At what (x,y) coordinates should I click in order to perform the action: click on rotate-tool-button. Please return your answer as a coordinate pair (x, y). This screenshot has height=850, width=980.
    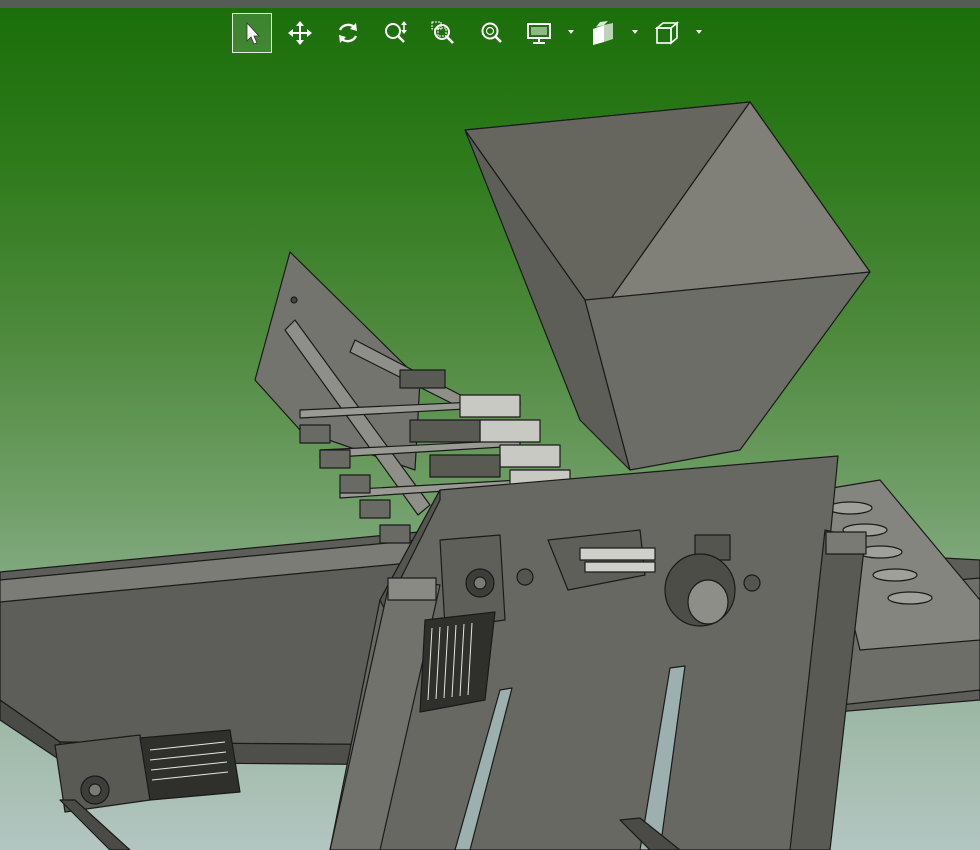
    Looking at the image, I should click on (348, 33).